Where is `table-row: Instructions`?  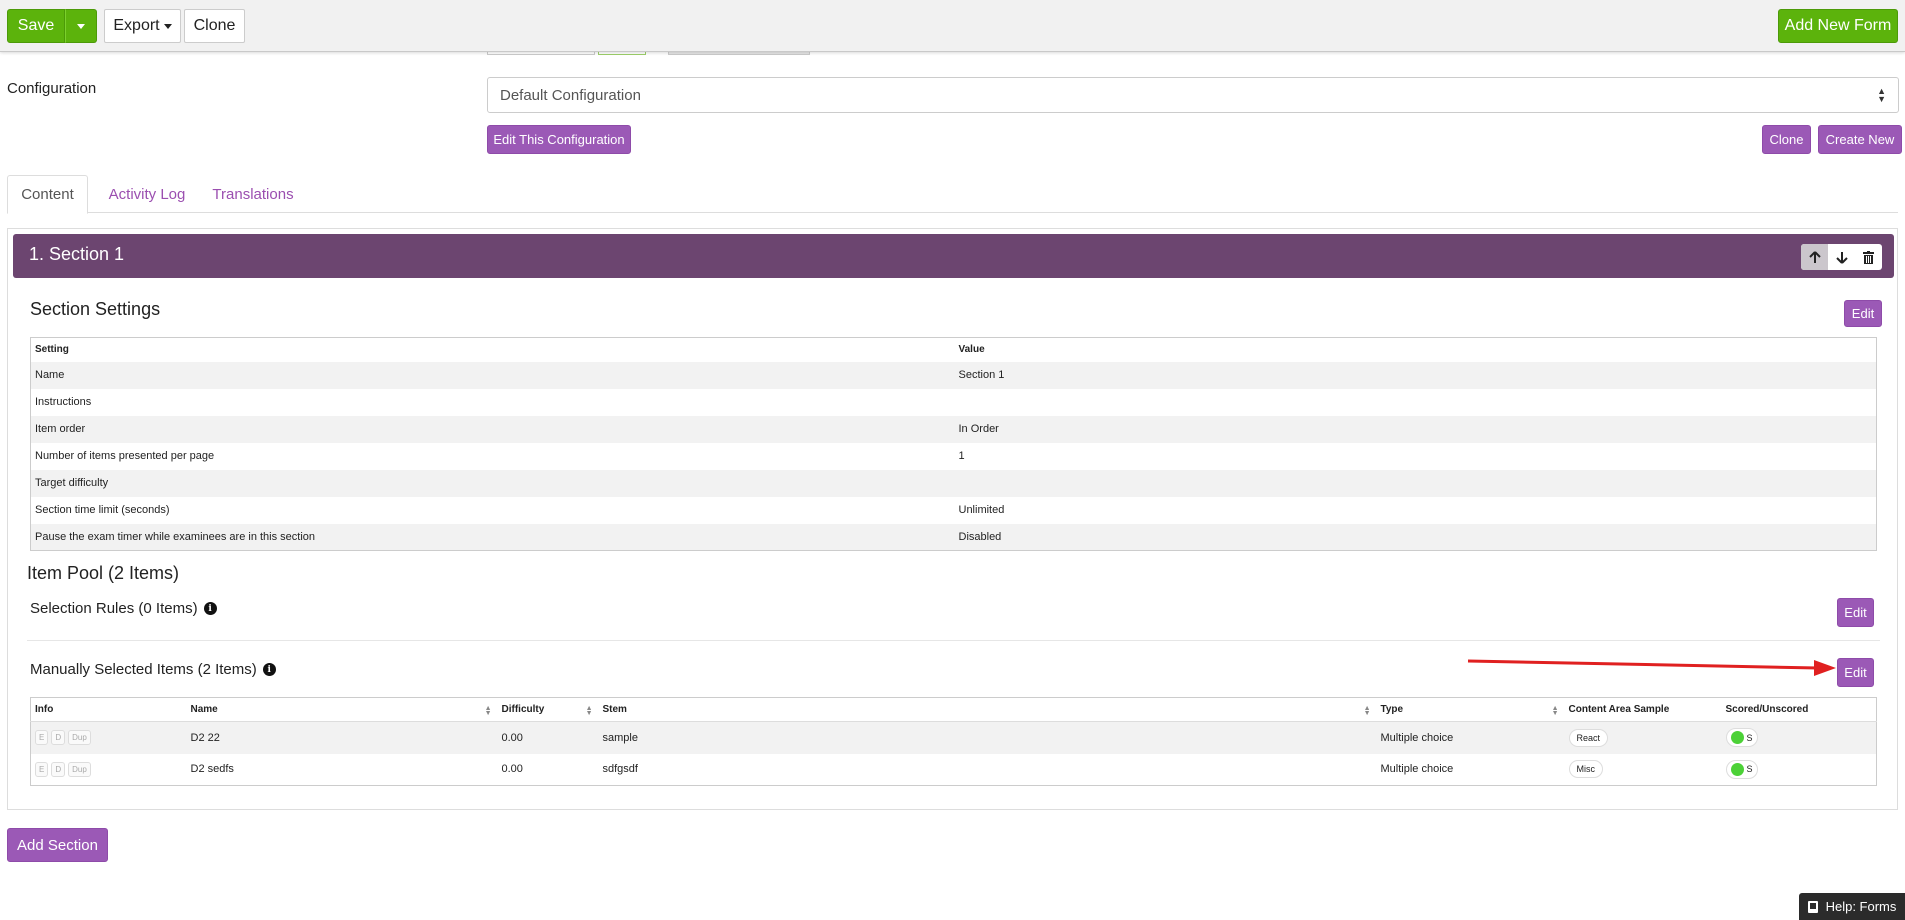
table-row: Instructions is located at coordinates (954, 402).